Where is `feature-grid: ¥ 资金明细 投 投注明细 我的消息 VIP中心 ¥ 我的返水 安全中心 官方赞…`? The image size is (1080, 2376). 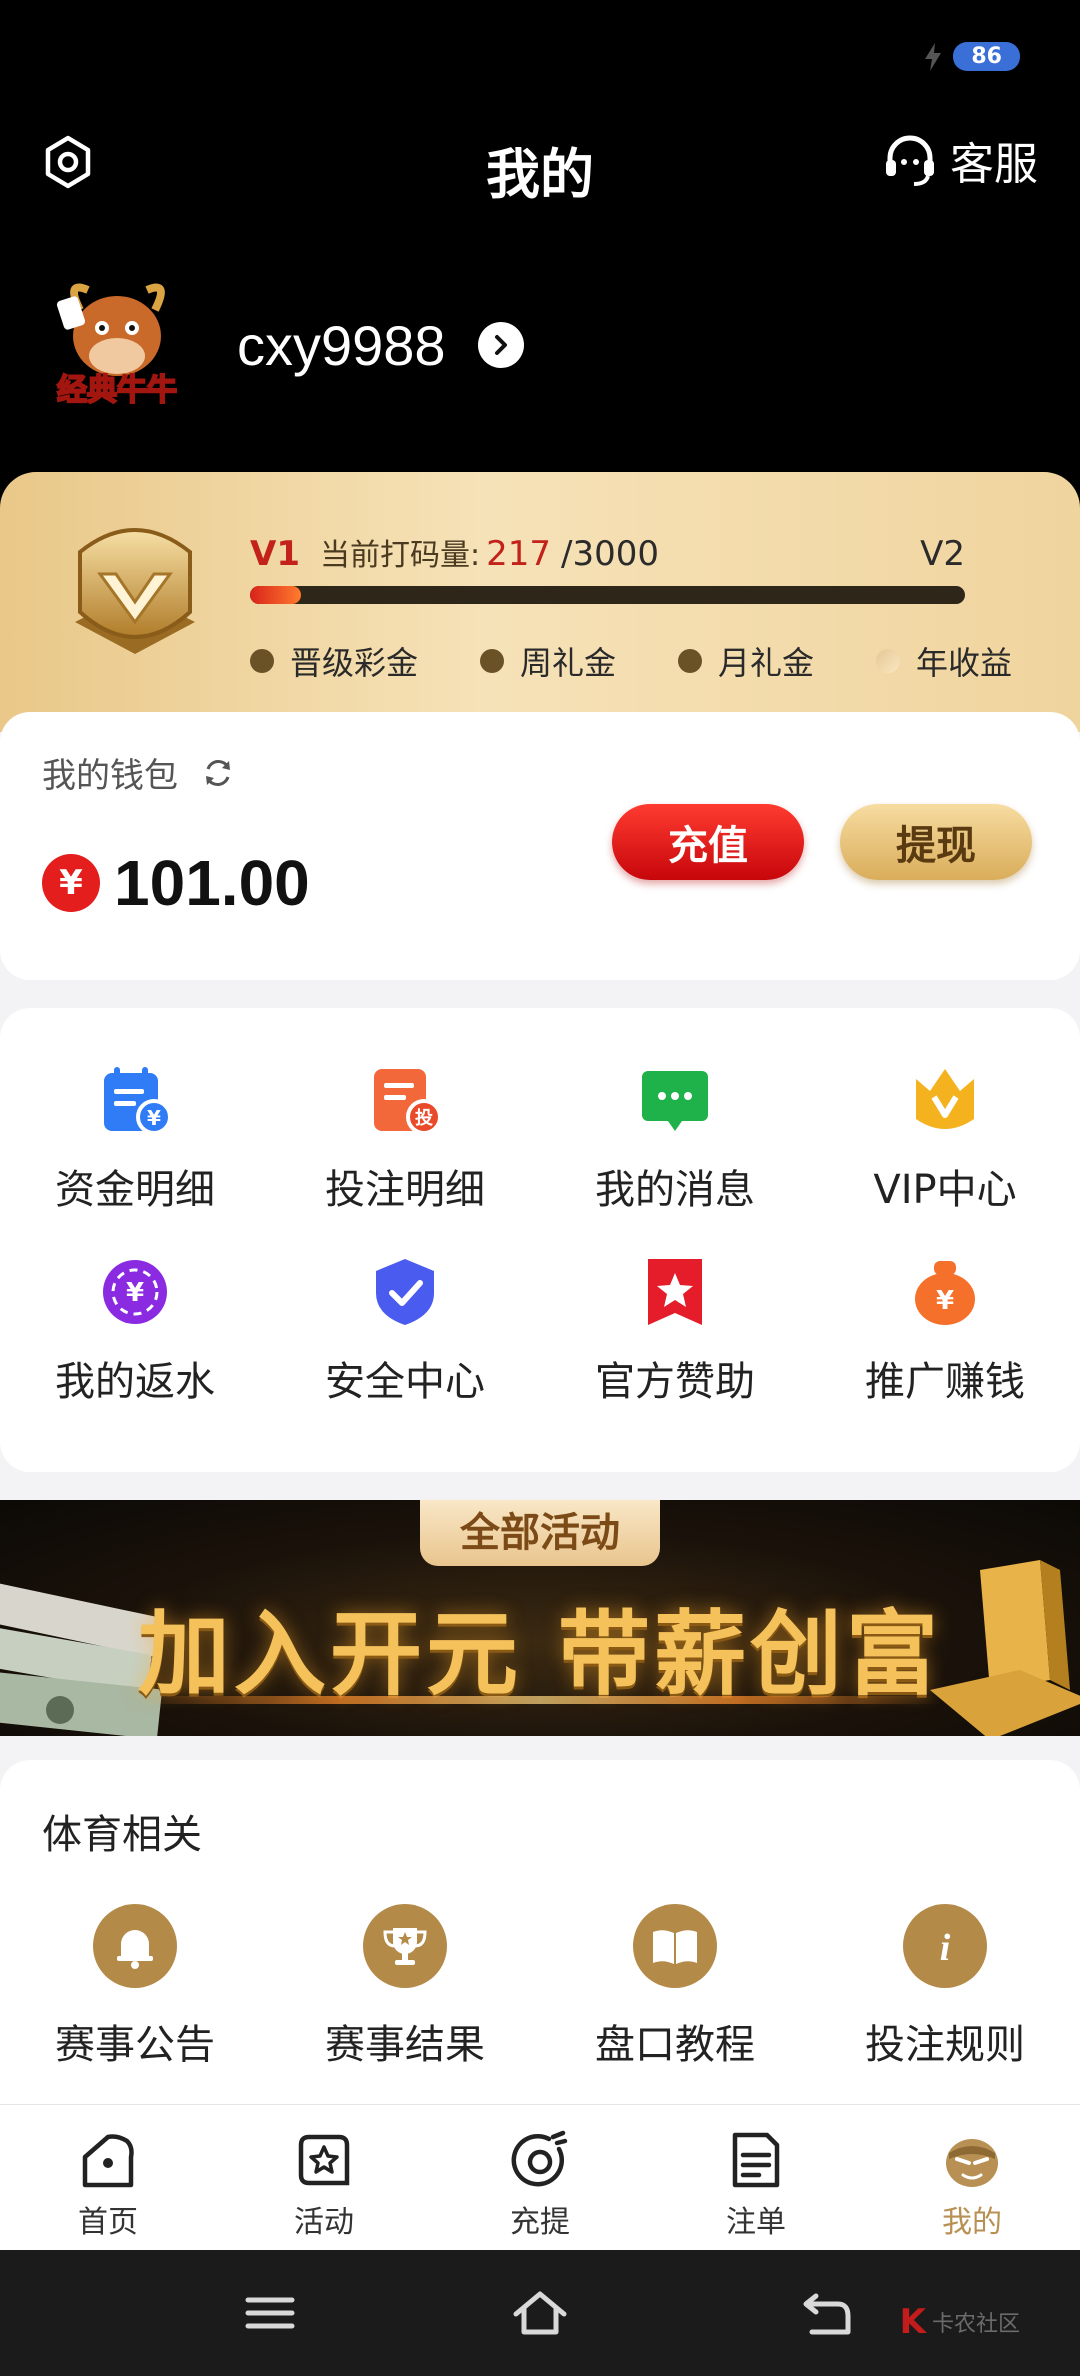
feature-grid: ¥ 资金明细 投 投注明细 我的消息 VIP中心 ¥ 我的返水 安全中心 官方赞… is located at coordinates (540, 1235).